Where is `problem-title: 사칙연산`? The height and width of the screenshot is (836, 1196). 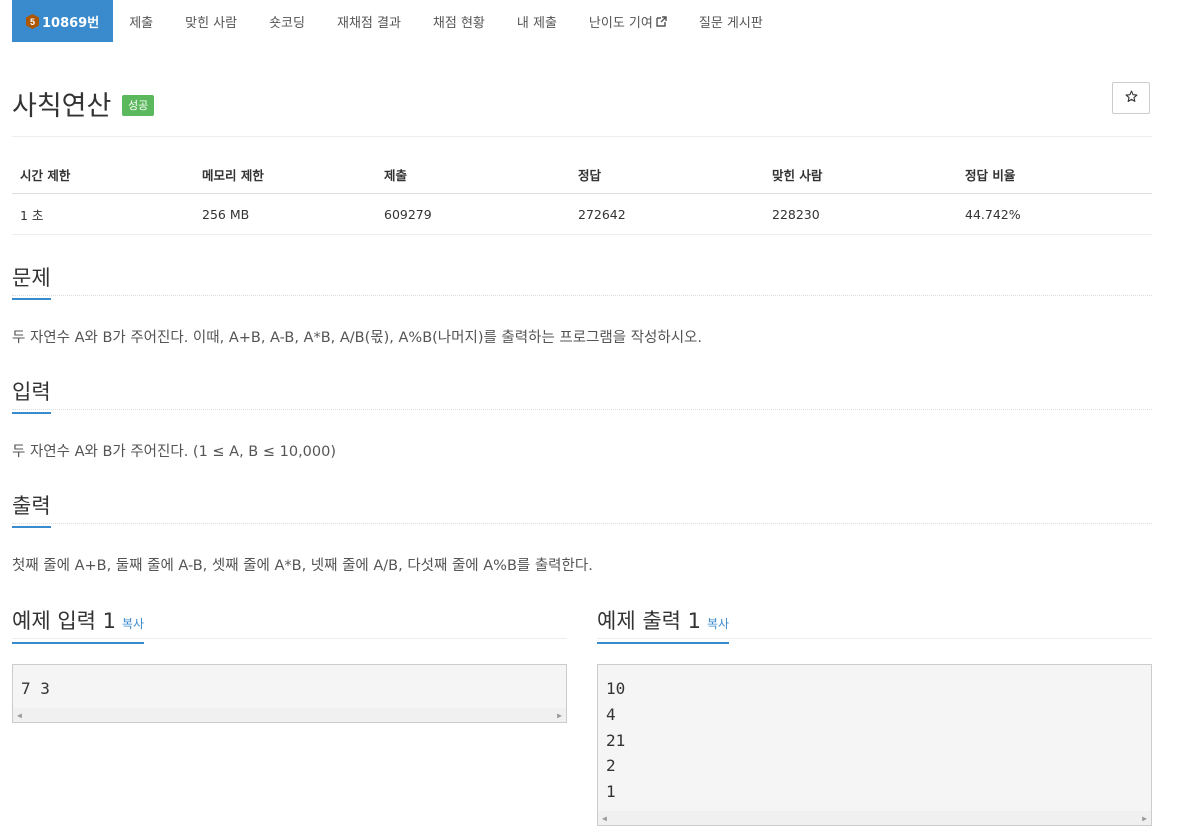
problem-title: 사칙연산 is located at coordinates (62, 106).